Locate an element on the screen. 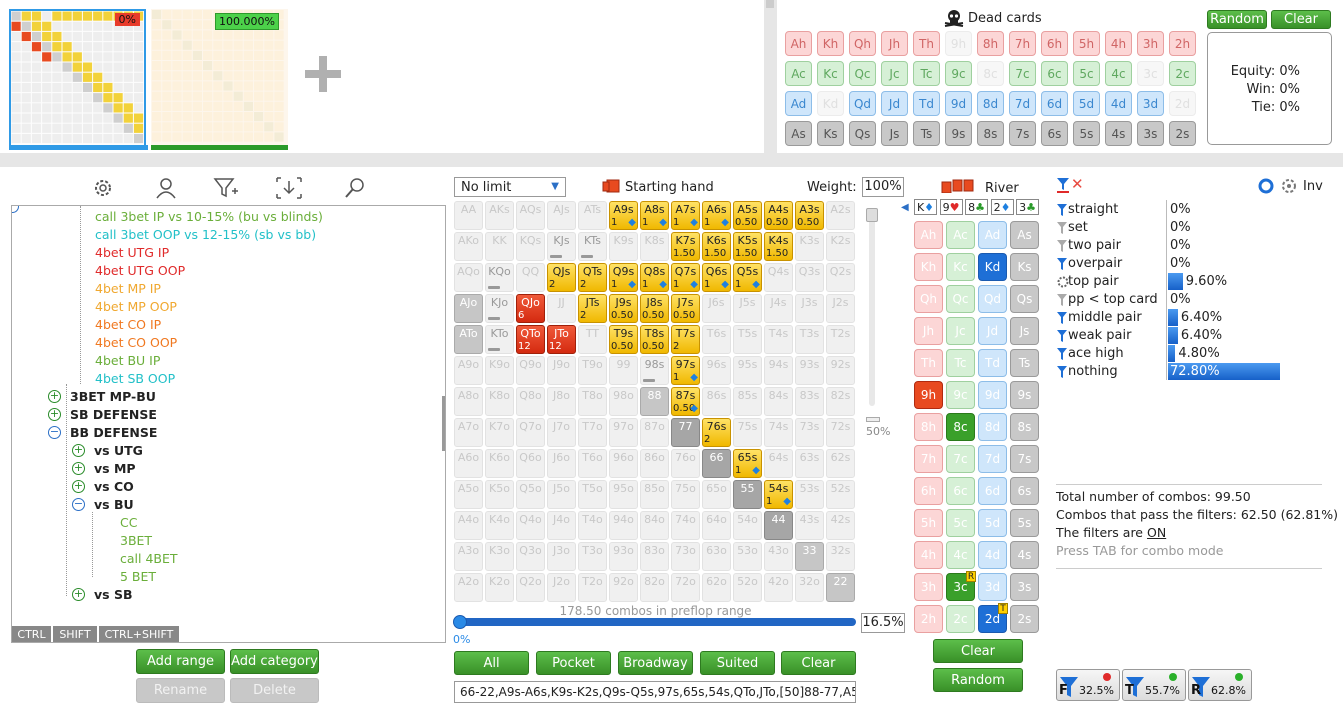 This screenshot has width=1343, height=710. hand-cell-K7s: K7s 1.50 is located at coordinates (685, 246).